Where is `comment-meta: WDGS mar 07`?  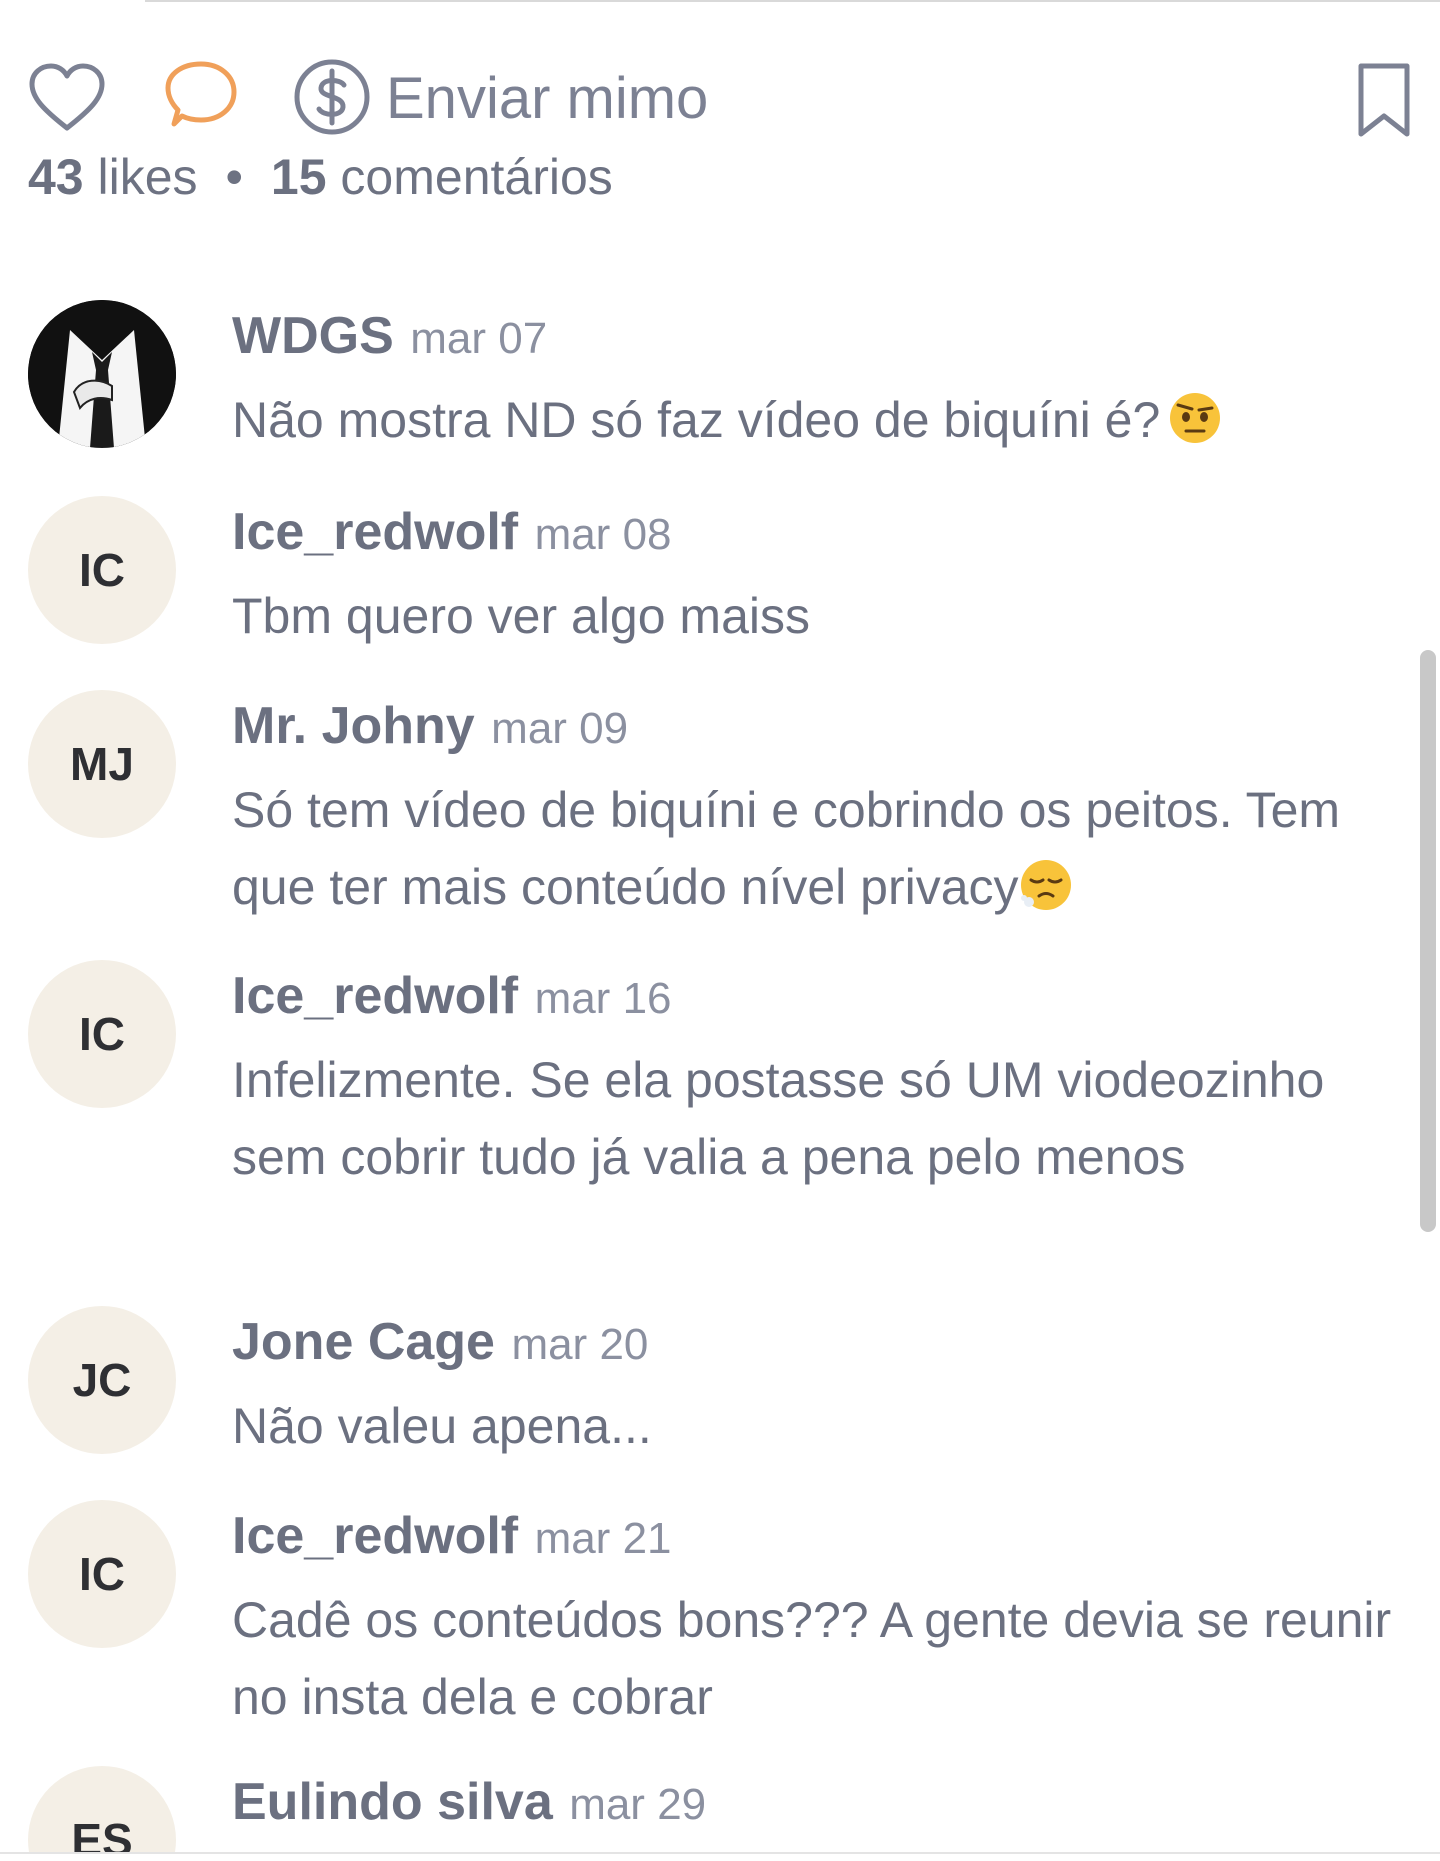 comment-meta: WDGS mar 07 is located at coordinates (389, 336).